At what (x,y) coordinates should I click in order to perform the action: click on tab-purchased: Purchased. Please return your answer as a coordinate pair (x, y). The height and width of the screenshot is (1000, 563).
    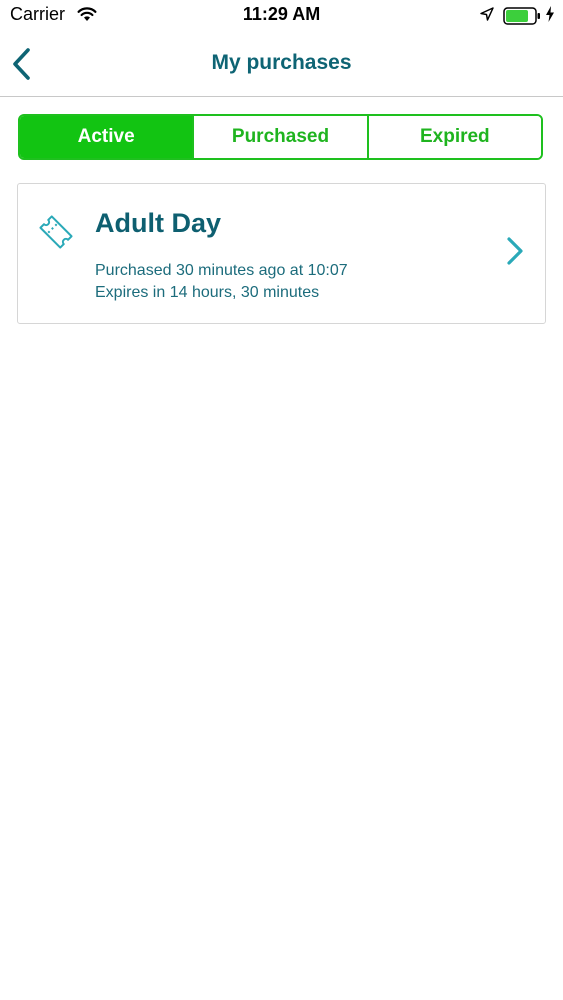
    Looking at the image, I should click on (279, 137).